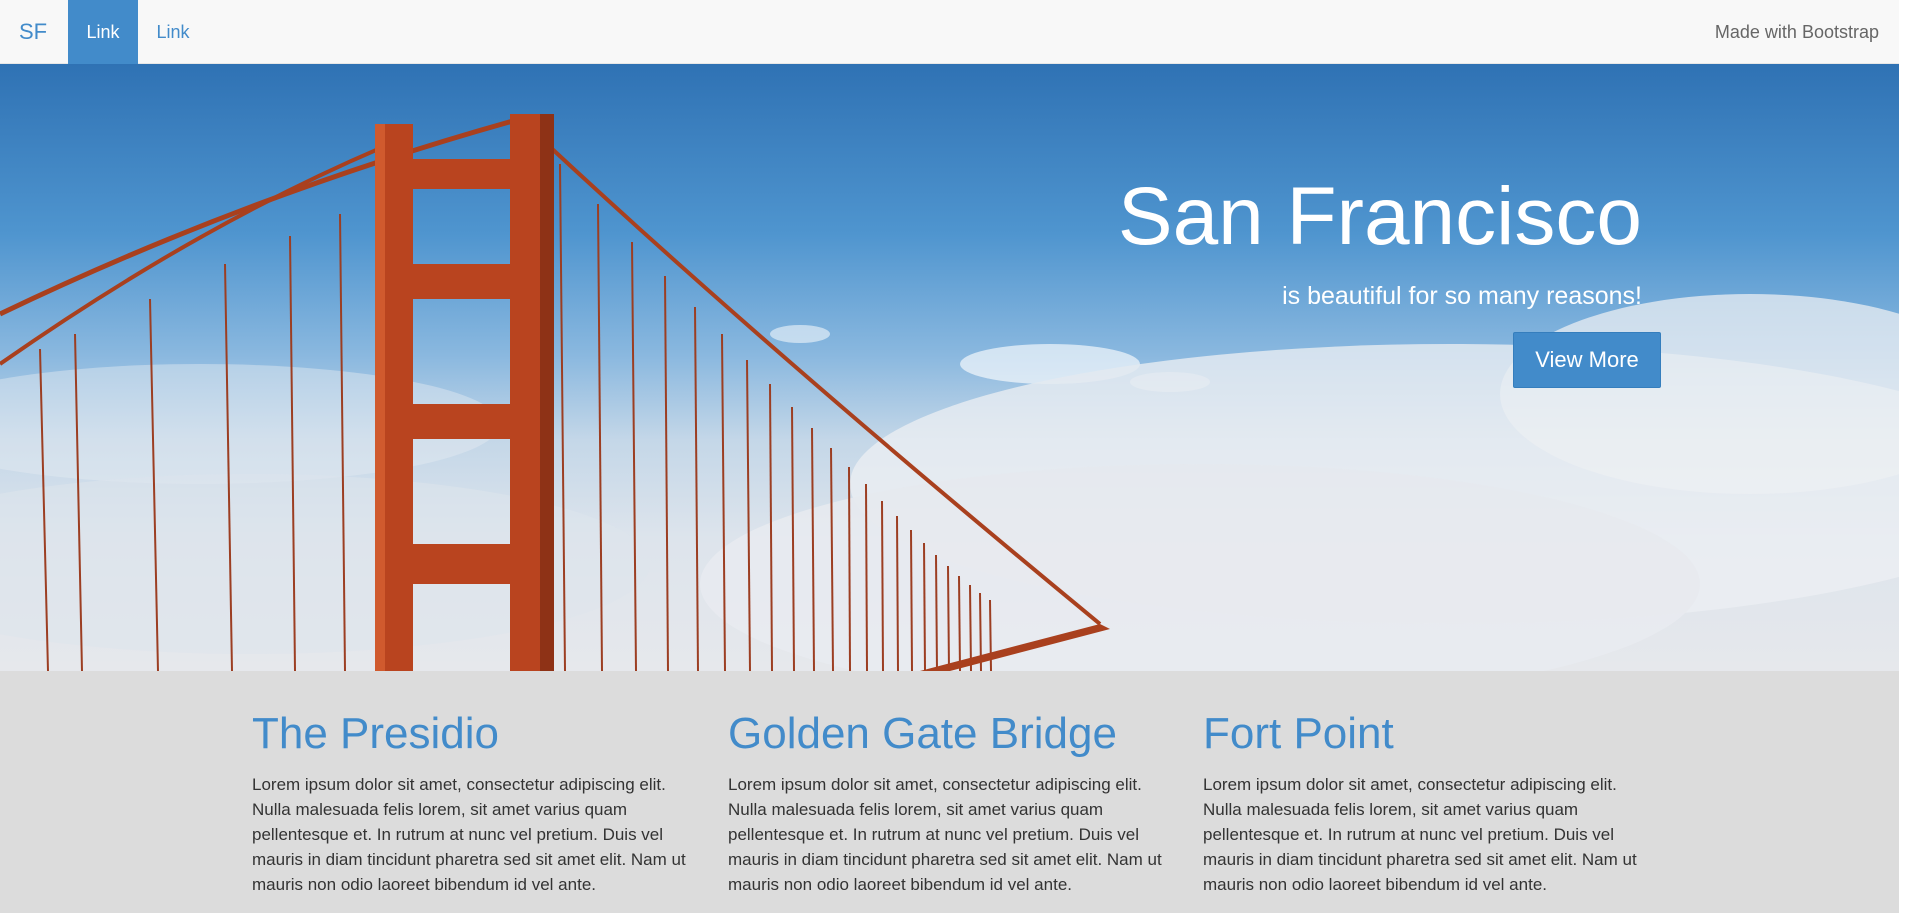 The height and width of the screenshot is (913, 1917). Describe the element at coordinates (1379, 216) in the screenshot. I see `hero-title: San Francisco` at that location.